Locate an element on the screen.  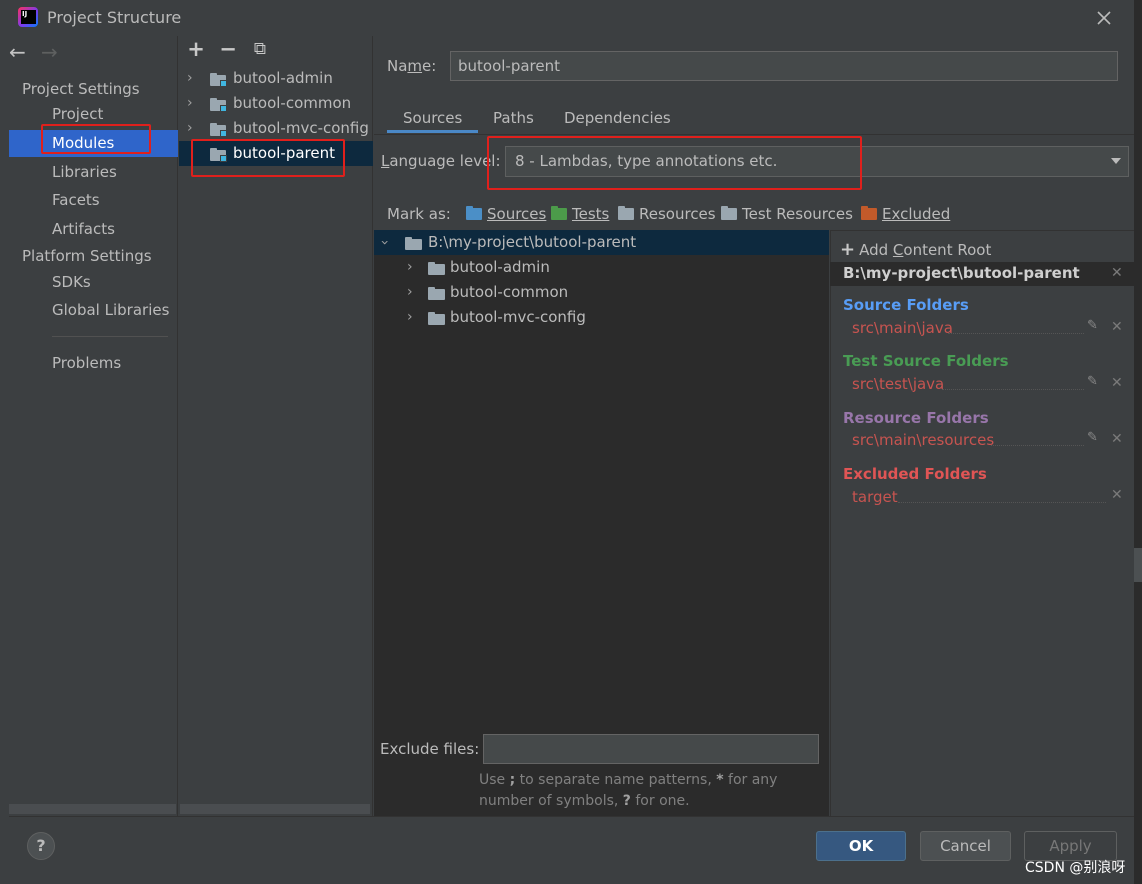
close-button is located at coordinates (1104, 18).